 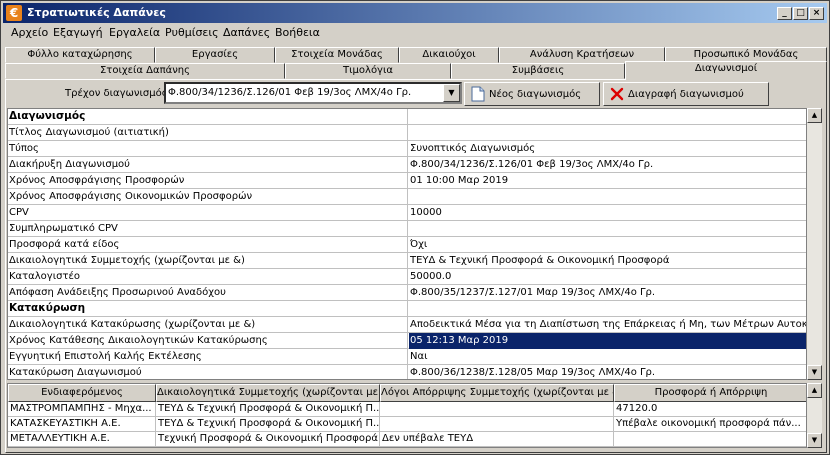 I want to click on property-value: Όχι, so click(x=607, y=245).